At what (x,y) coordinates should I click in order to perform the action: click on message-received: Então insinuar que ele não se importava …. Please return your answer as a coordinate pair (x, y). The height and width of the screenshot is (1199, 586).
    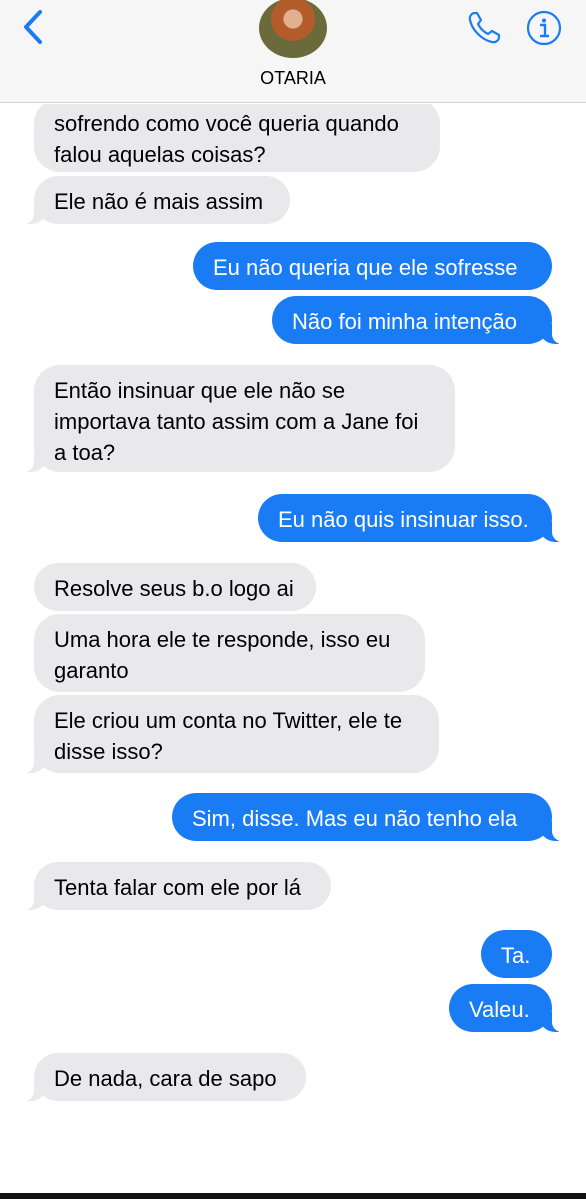
    Looking at the image, I should click on (239, 418).